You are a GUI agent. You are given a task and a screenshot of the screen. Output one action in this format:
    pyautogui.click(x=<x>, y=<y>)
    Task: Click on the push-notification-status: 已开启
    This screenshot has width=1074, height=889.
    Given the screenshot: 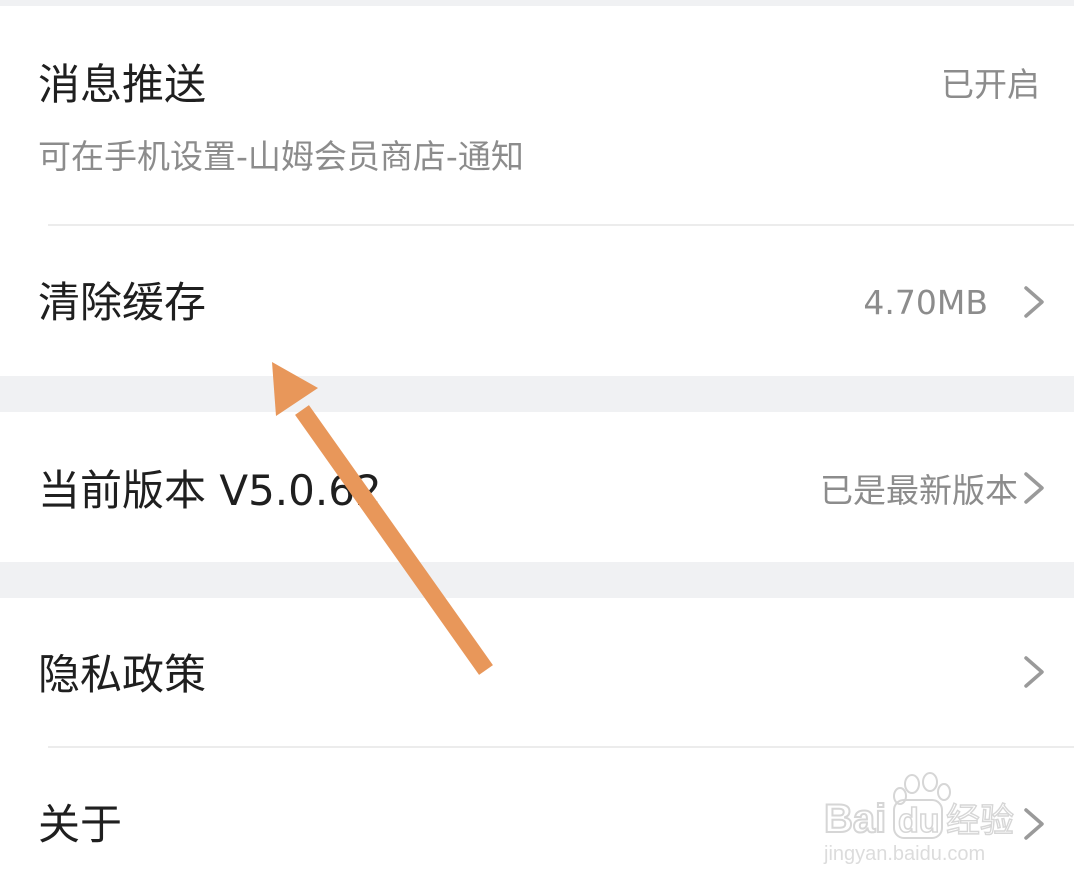 What is the action you would take?
    pyautogui.click(x=990, y=84)
    